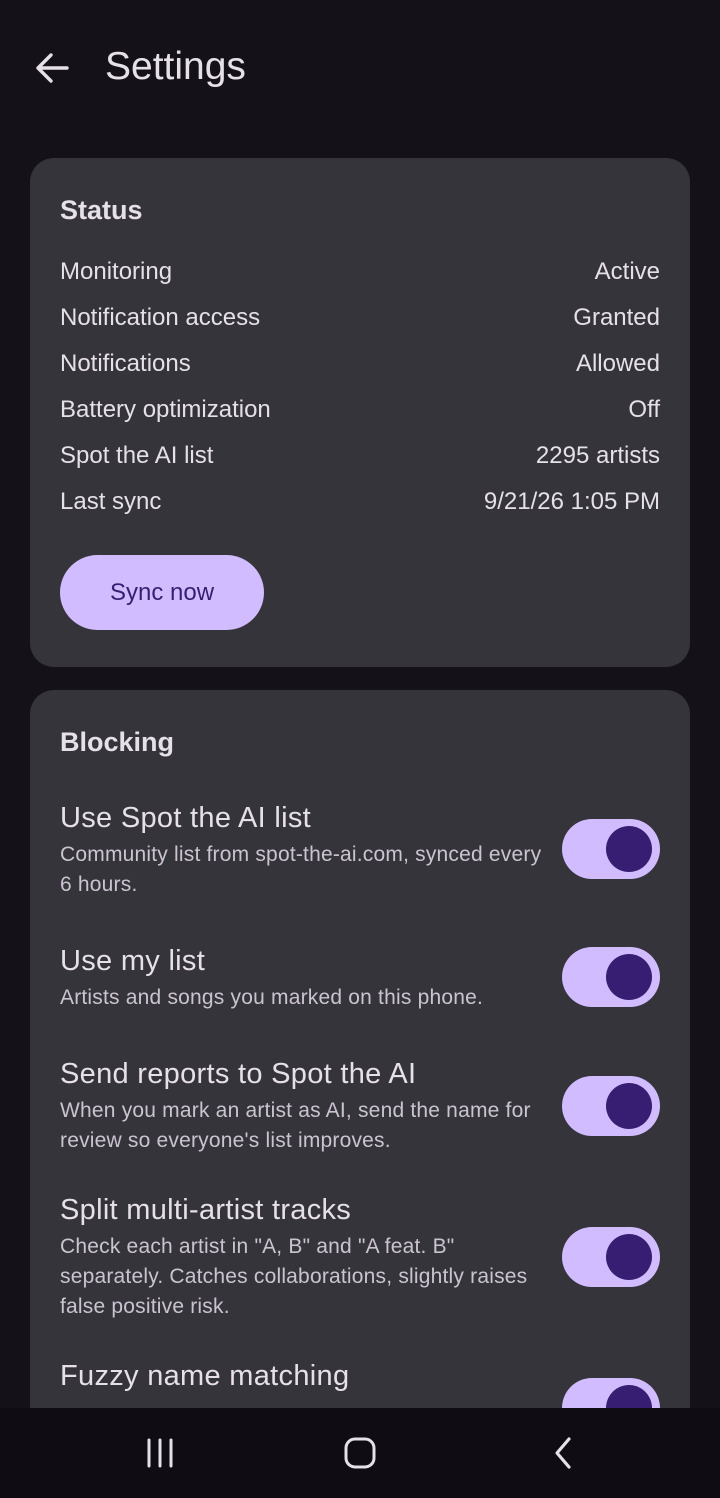 This screenshot has width=720, height=1498. I want to click on status-value: 9/21/26 1:05 PM, so click(571, 501).